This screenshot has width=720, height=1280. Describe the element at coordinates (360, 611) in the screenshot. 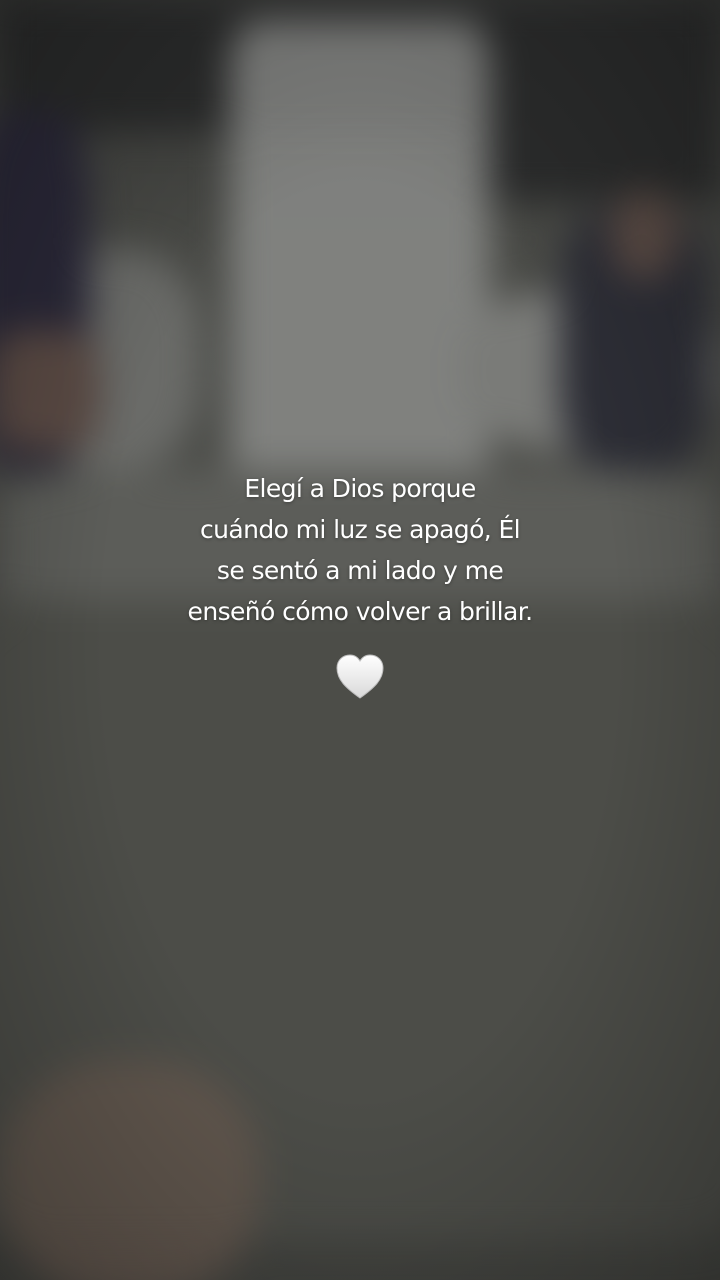

I see `caption-line: enseñó cómo volver a brillar.` at that location.